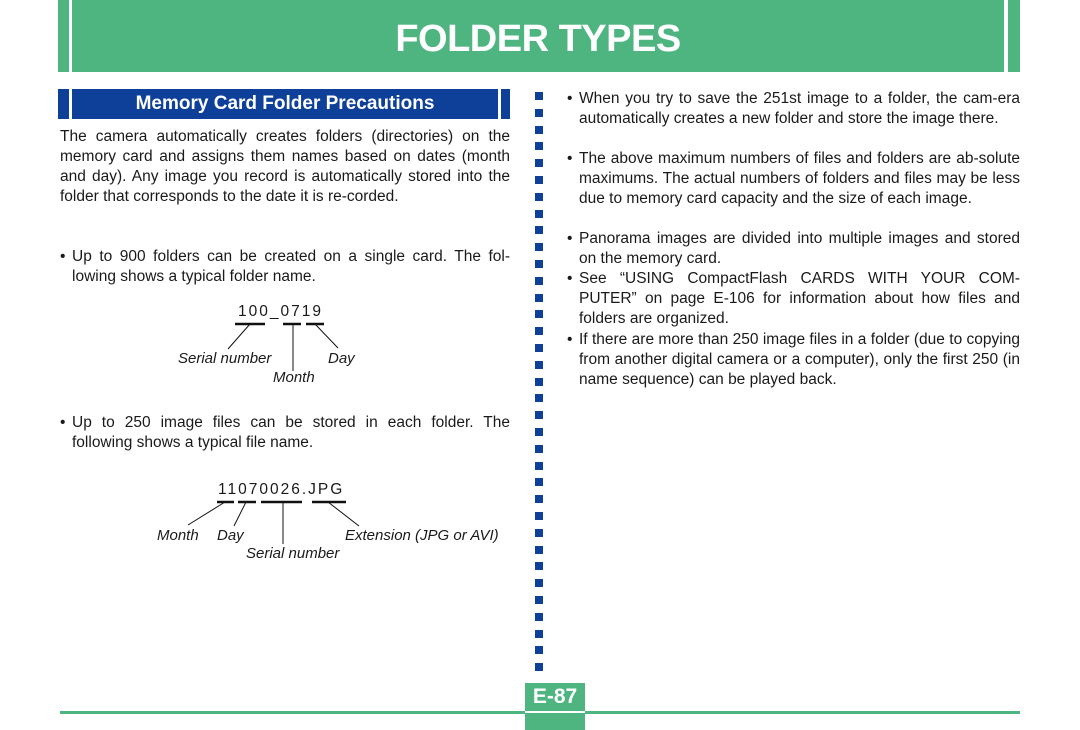  I want to click on section-left-stripe, so click(63, 104).